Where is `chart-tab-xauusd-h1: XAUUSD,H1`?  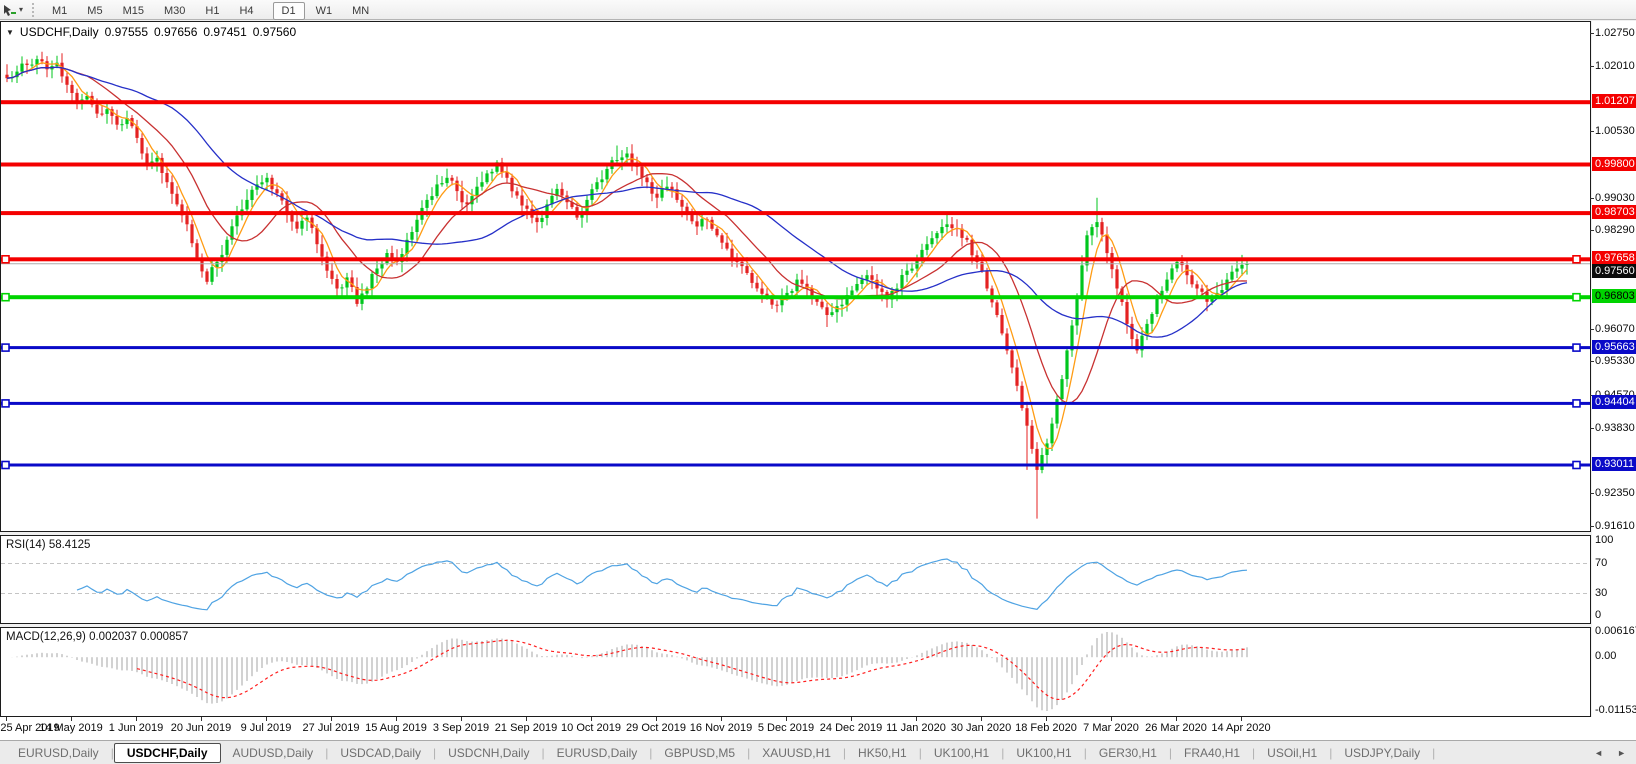
chart-tab-xauusd-h1: XAUUSD,H1 is located at coordinates (796, 753).